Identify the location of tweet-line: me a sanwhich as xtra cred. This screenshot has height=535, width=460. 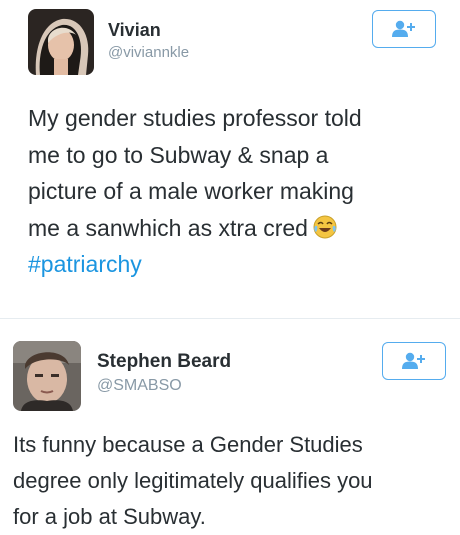
(168, 227).